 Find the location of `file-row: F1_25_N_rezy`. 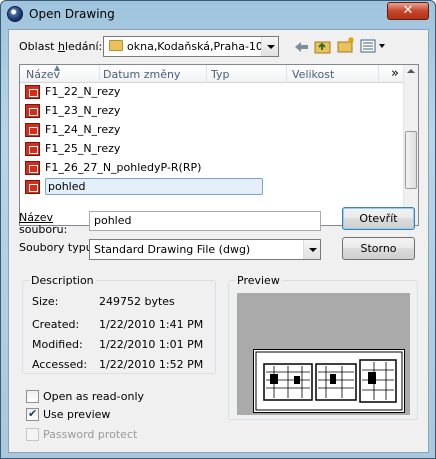

file-row: F1_25_N_rezy is located at coordinates (144, 149).